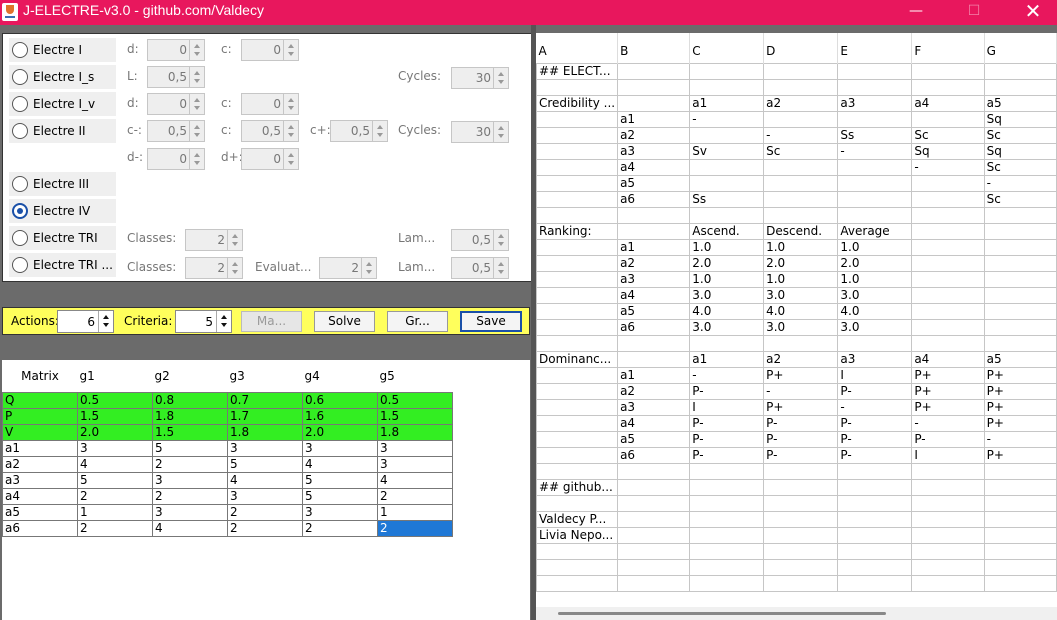 This screenshot has height=620, width=1057. Describe the element at coordinates (654, 247) in the screenshot. I see `result-cell: a1` at that location.